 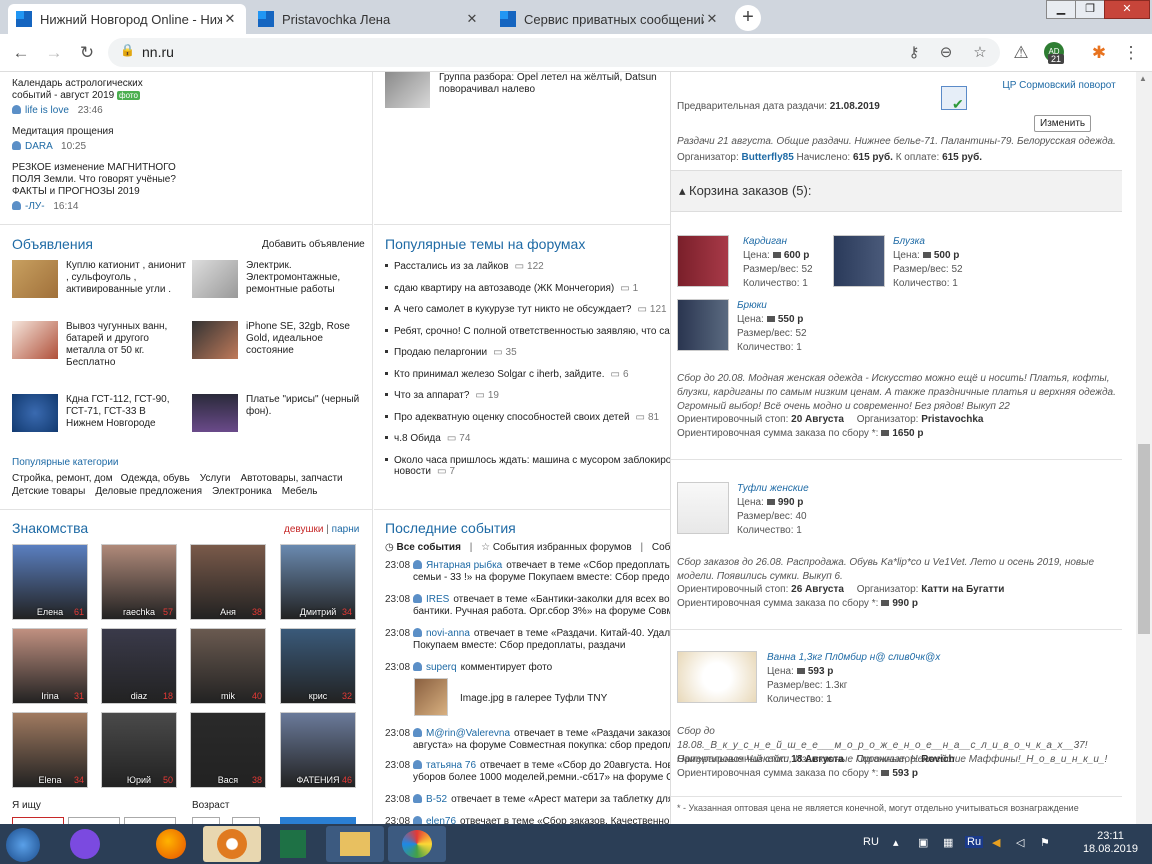 I want to click on window-close-button: ✕, so click(x=1127, y=9).